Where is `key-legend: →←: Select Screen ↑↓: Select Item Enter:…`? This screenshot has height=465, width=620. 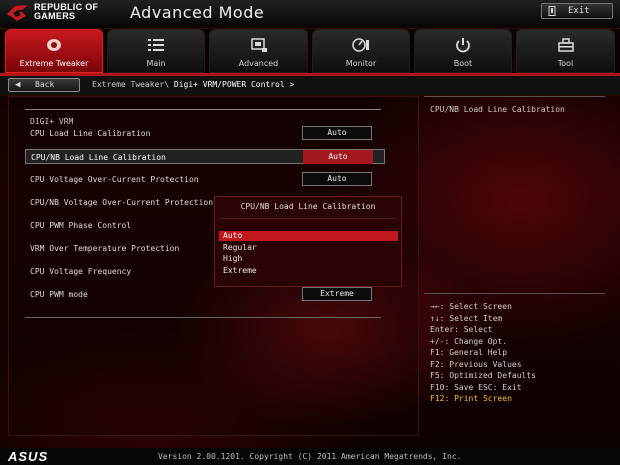 key-legend: →←: Select Screen ↑↓: Select Item Enter:… is located at coordinates (483, 353).